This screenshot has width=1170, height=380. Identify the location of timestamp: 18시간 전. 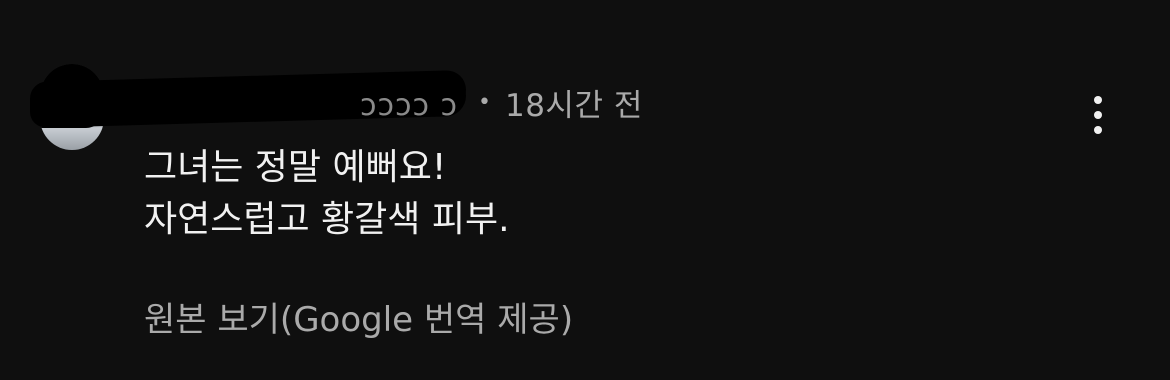
(574, 102).